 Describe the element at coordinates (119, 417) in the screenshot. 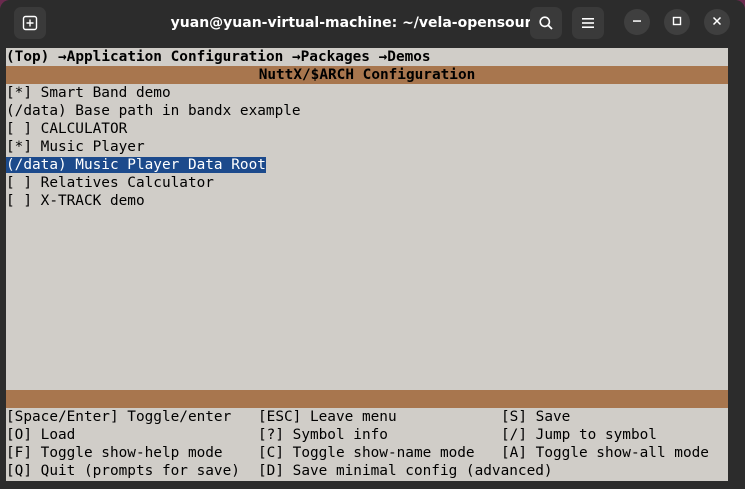

I see `help-toggle-enter: [Space/Enter] Toggle/enter` at that location.